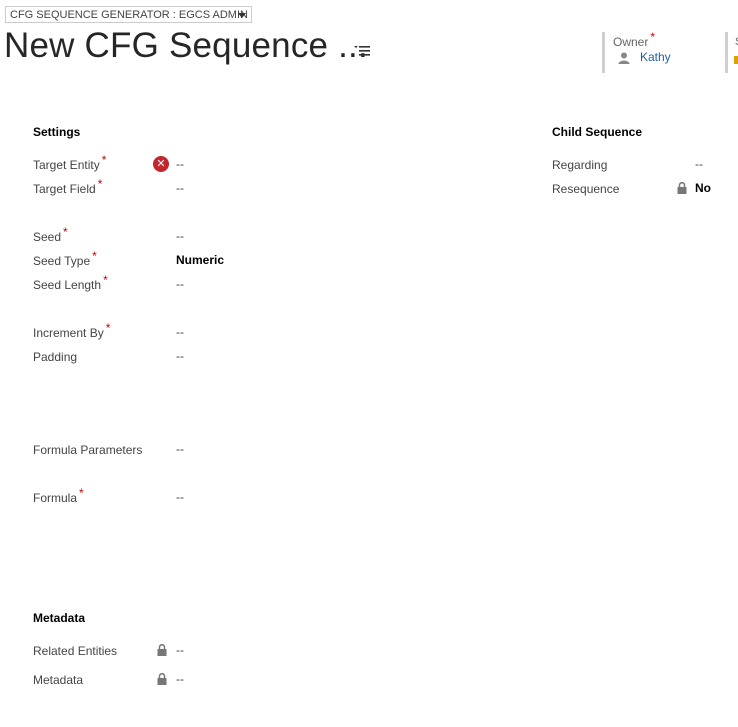 This screenshot has height=727, width=738. What do you see at coordinates (655, 57) in the screenshot?
I see `owner-link: Kathy` at bounding box center [655, 57].